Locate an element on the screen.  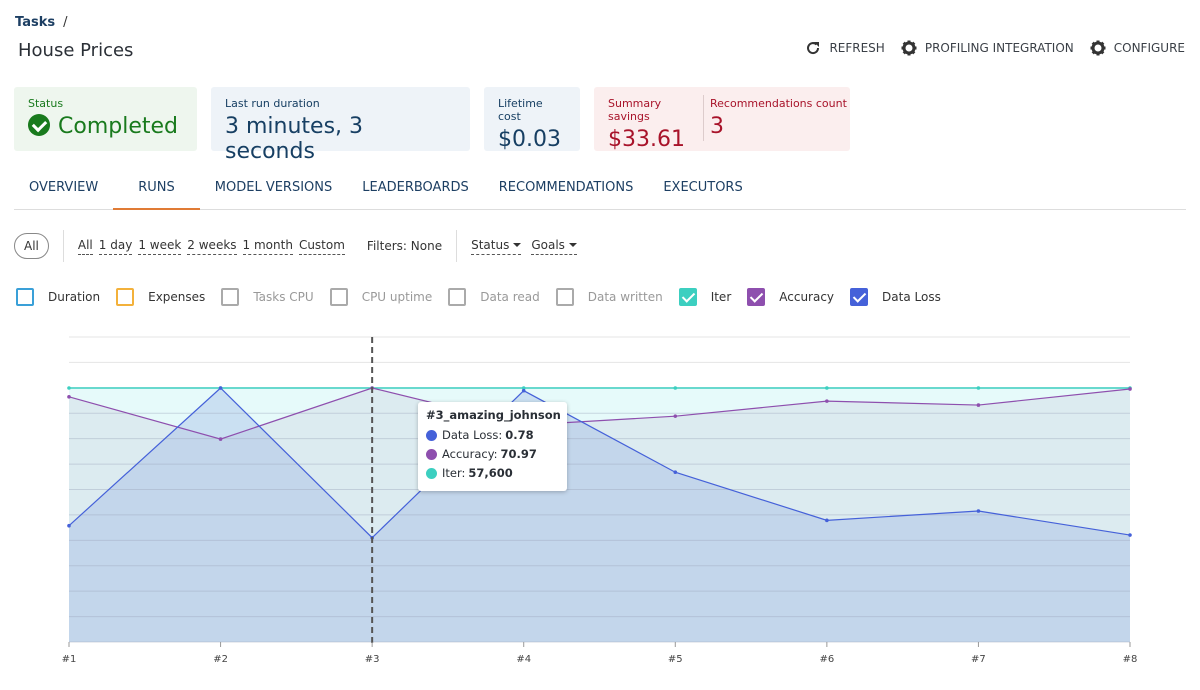
breadcrumb-tasks-link: Tasks is located at coordinates (35, 22).